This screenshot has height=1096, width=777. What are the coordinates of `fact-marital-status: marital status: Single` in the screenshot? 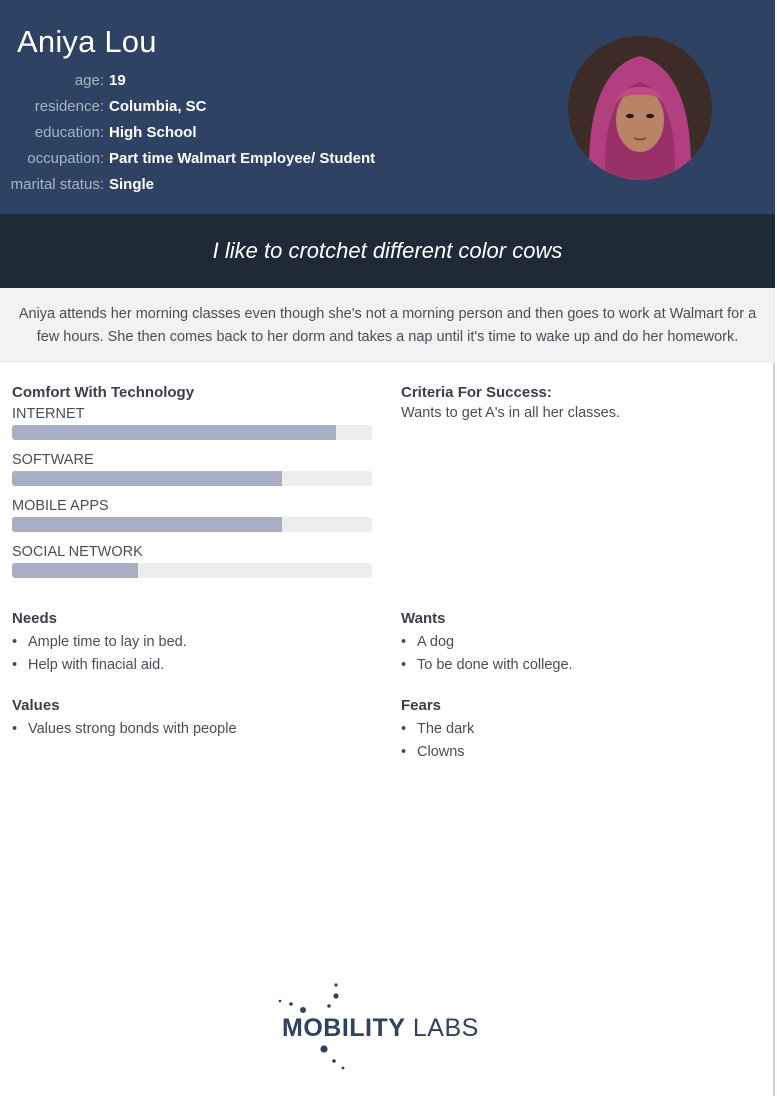 It's located at (187, 184).